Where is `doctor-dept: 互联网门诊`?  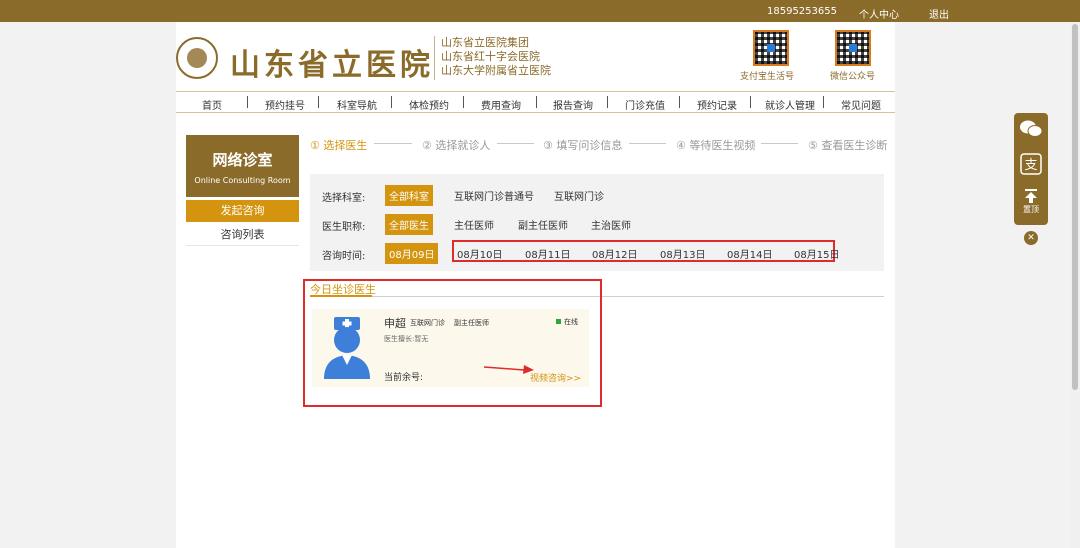 doctor-dept: 互联网门诊 is located at coordinates (427, 323).